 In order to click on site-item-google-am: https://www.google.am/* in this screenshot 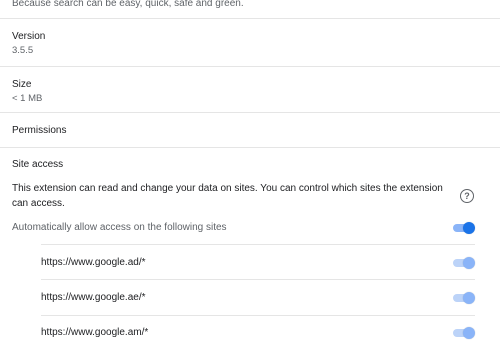, I will do `click(95, 332)`.